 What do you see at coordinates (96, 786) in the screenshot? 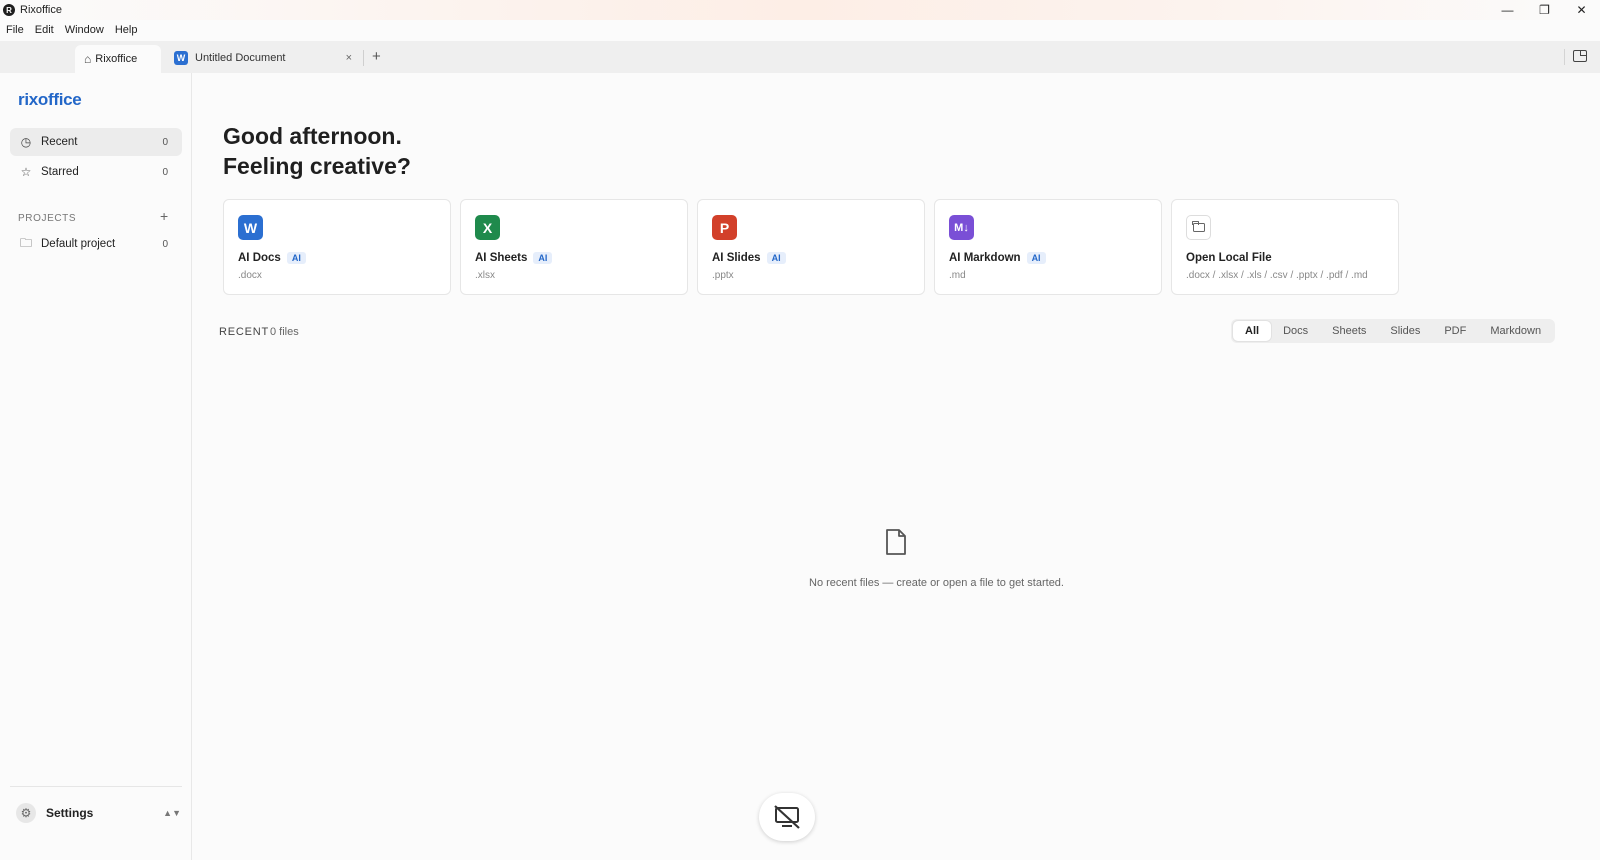
I see `sidebar-divider` at bounding box center [96, 786].